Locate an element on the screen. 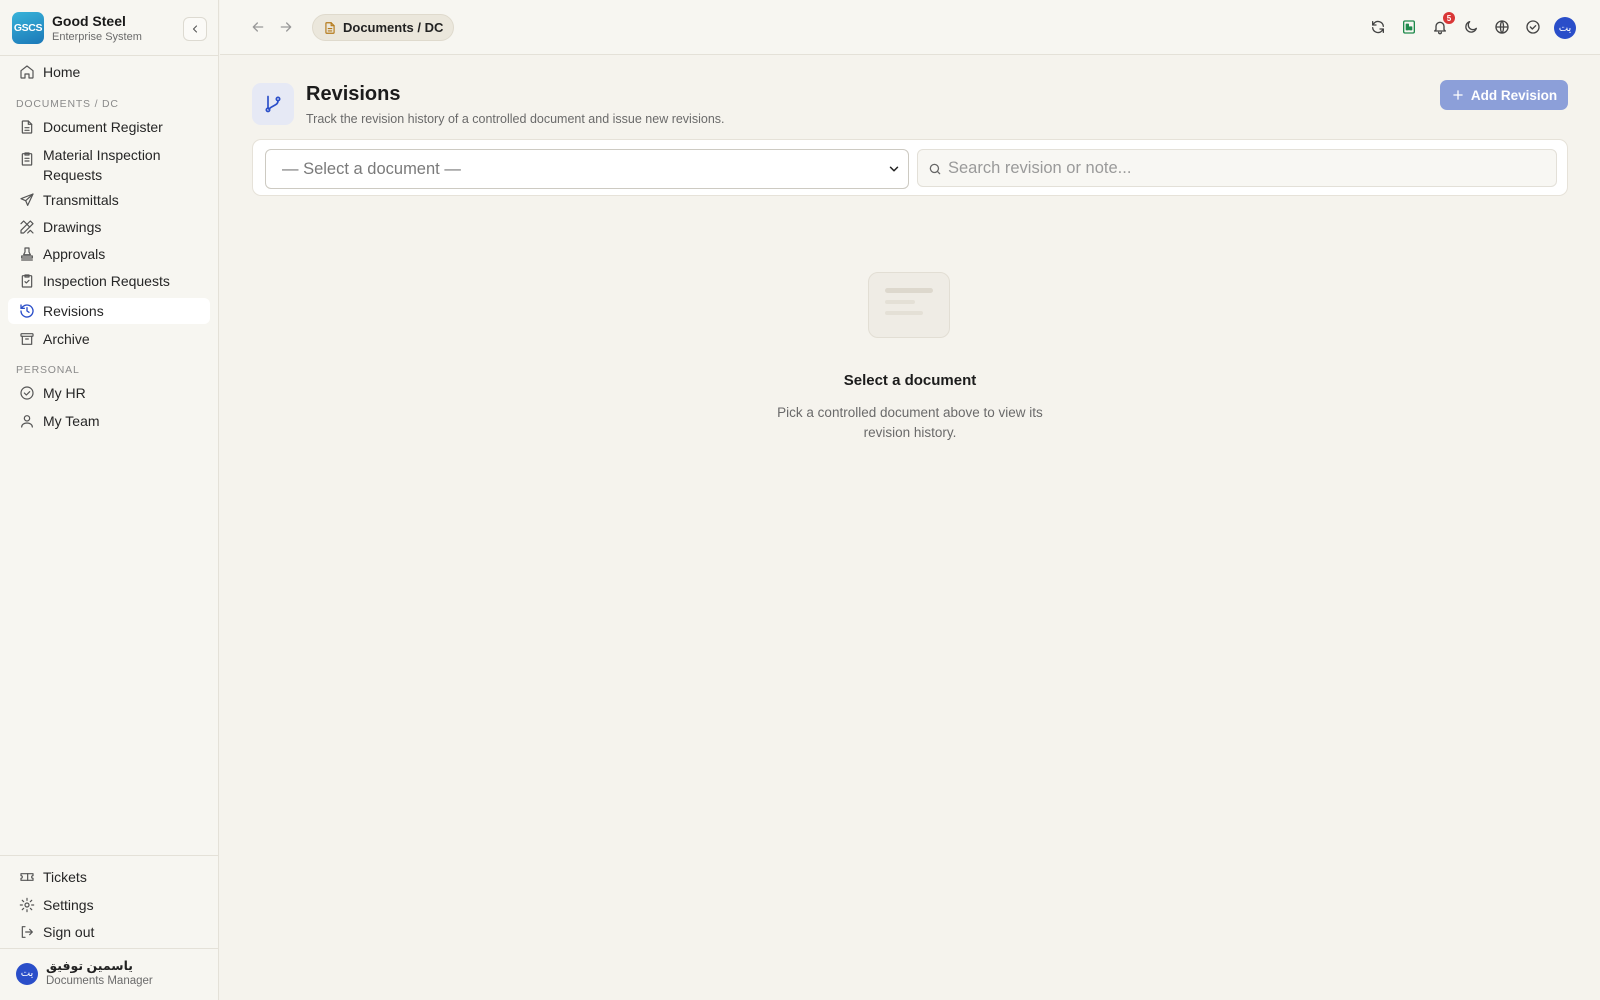 The height and width of the screenshot is (1000, 1600). sidebar-item-my-team: My Team is located at coordinates (109, 421).